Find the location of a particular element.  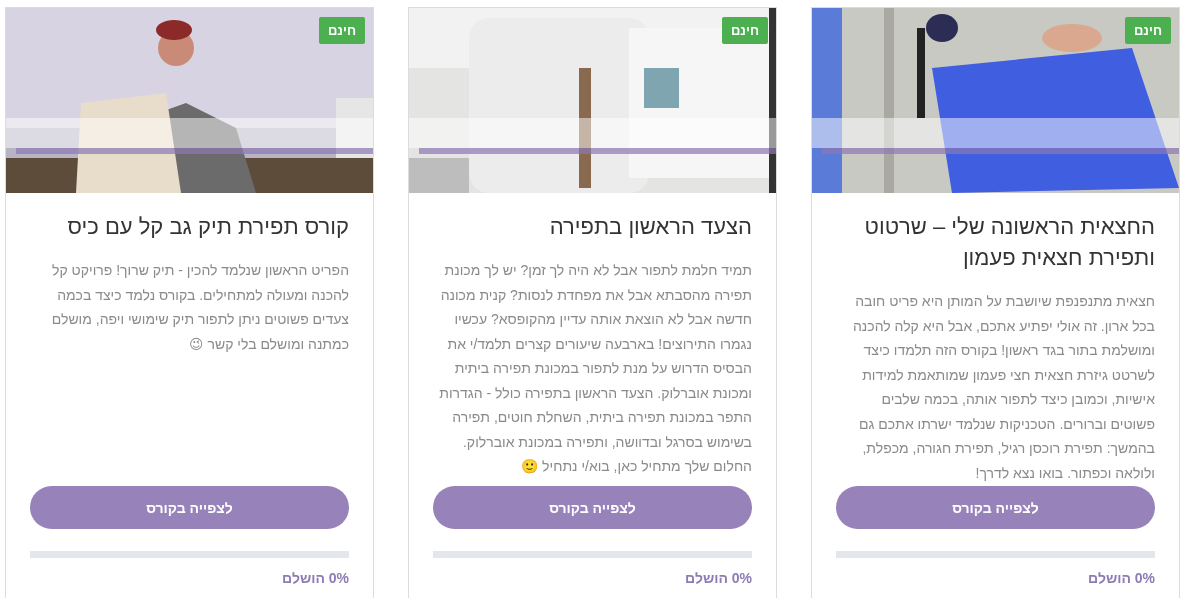

course-title: החצאית הראשונה שלי – שרטוט ותפירת חצאית פעמון is located at coordinates (1009, 242).